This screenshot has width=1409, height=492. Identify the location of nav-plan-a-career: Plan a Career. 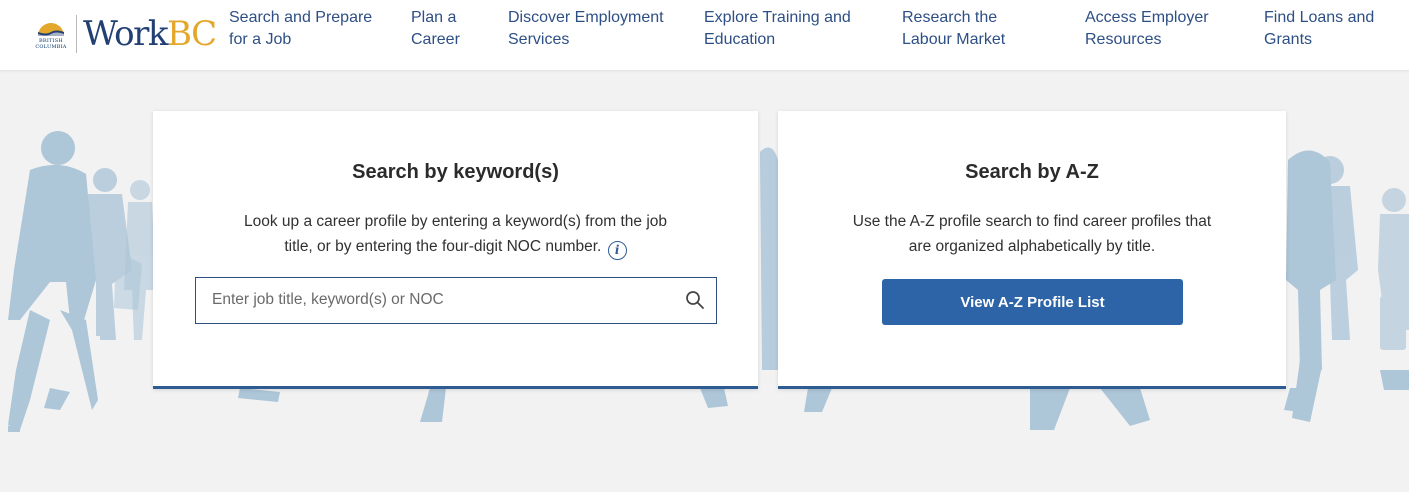
(435, 29).